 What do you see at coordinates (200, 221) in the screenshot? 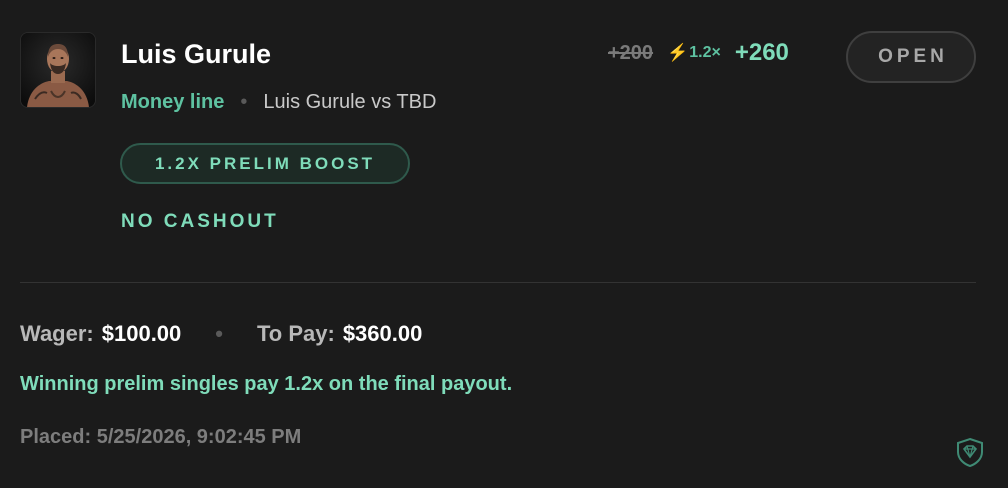
I see `no-cashout-label: NO CASHOUT` at bounding box center [200, 221].